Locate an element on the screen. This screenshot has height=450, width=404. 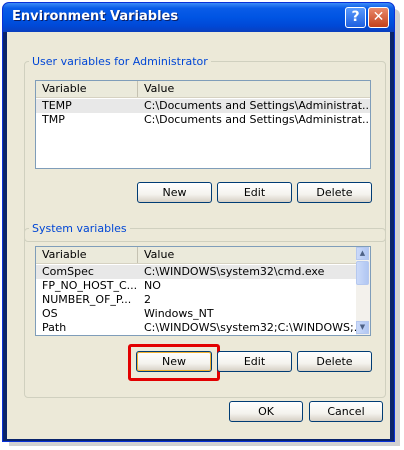
system-delete-button: Delete is located at coordinates (334, 361).